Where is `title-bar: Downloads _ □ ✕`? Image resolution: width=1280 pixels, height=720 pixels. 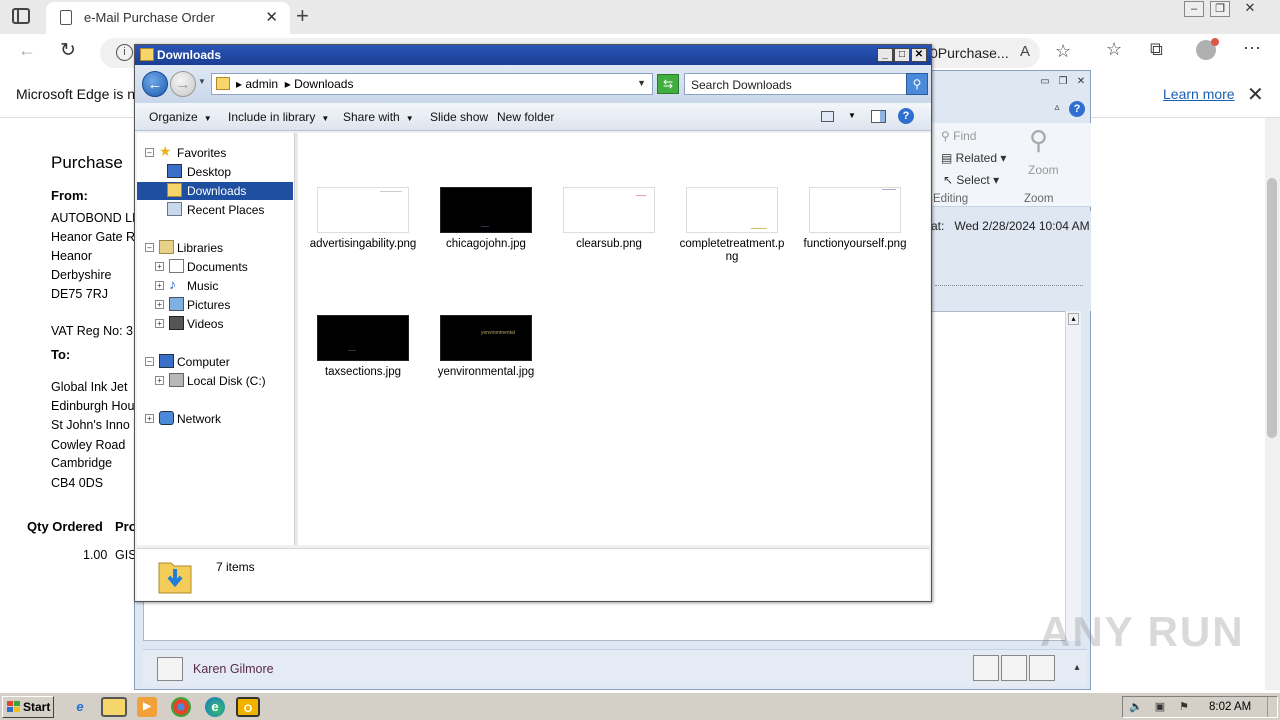
title-bar: Downloads _ □ ✕ is located at coordinates (533, 55).